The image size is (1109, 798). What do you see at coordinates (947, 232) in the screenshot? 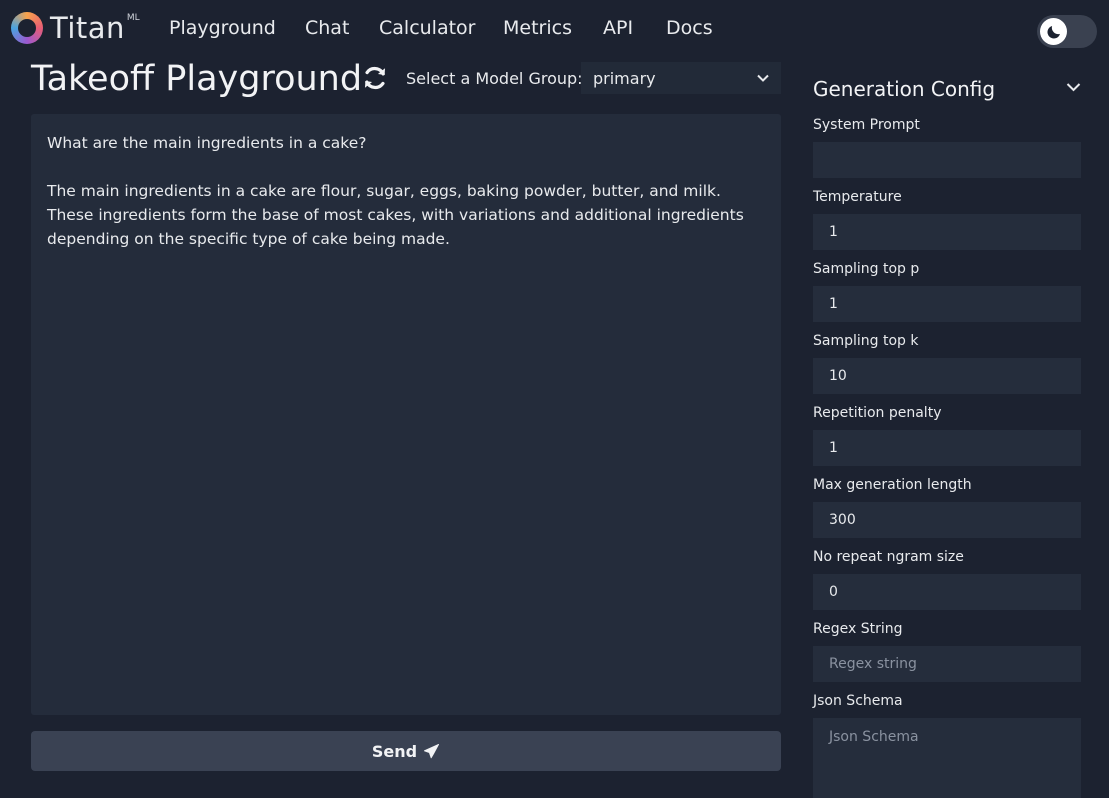
I see `temperature-input: 1` at bounding box center [947, 232].